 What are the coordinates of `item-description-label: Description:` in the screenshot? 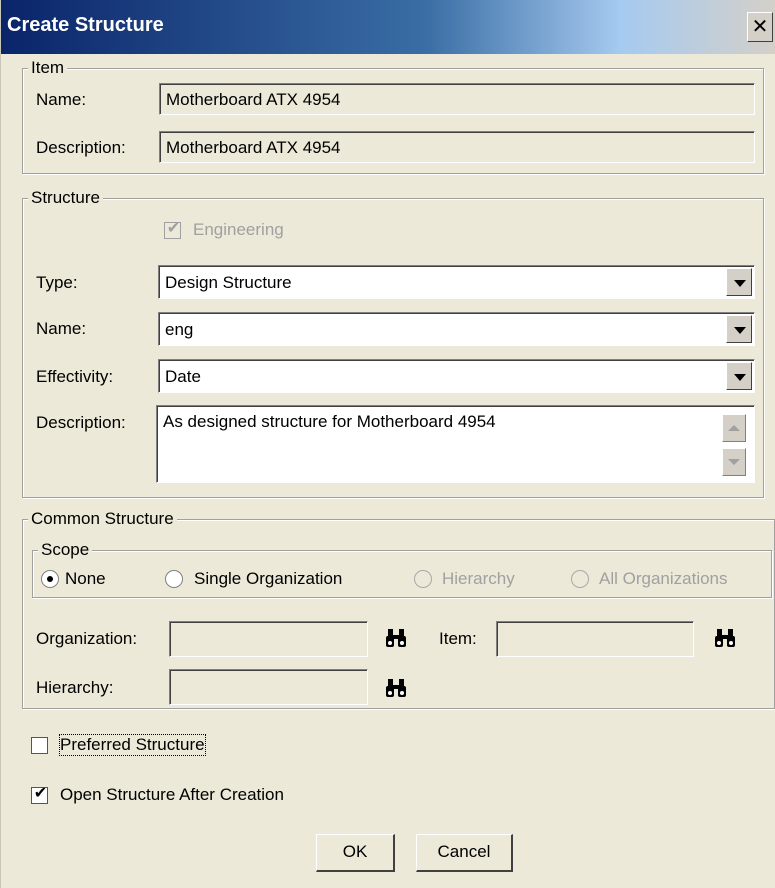 It's located at (81, 147).